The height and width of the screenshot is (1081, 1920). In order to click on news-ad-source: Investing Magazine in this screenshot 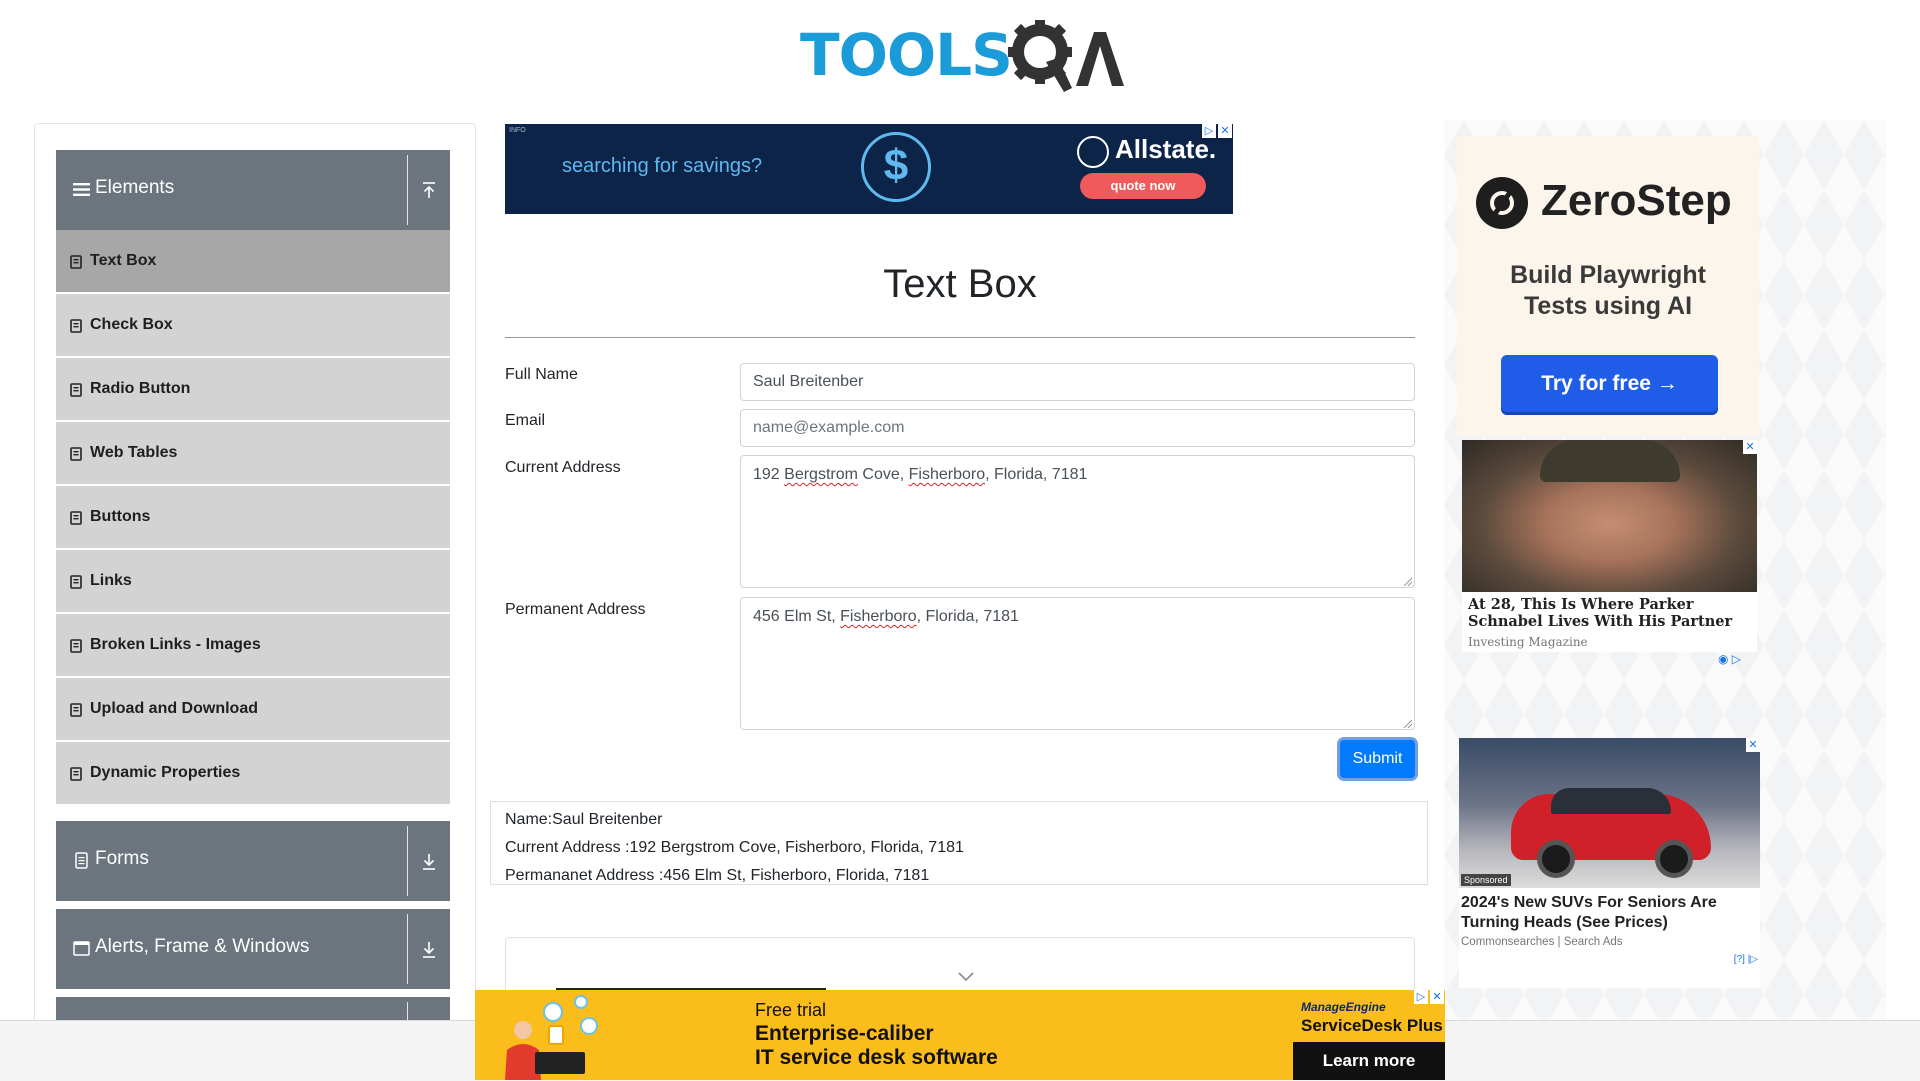, I will do `click(1528, 642)`.